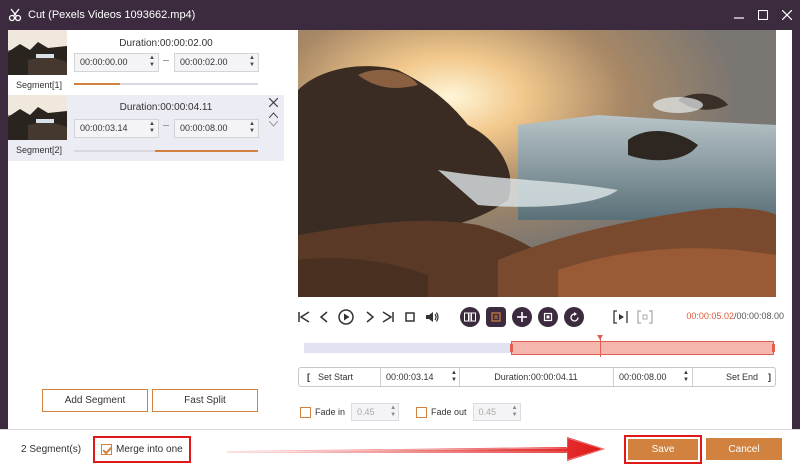 Image resolution: width=800 pixels, height=474 pixels. What do you see at coordinates (216, 128) in the screenshot?
I see `segment-end-field: 00:00:08.00 ▲ ▼` at bounding box center [216, 128].